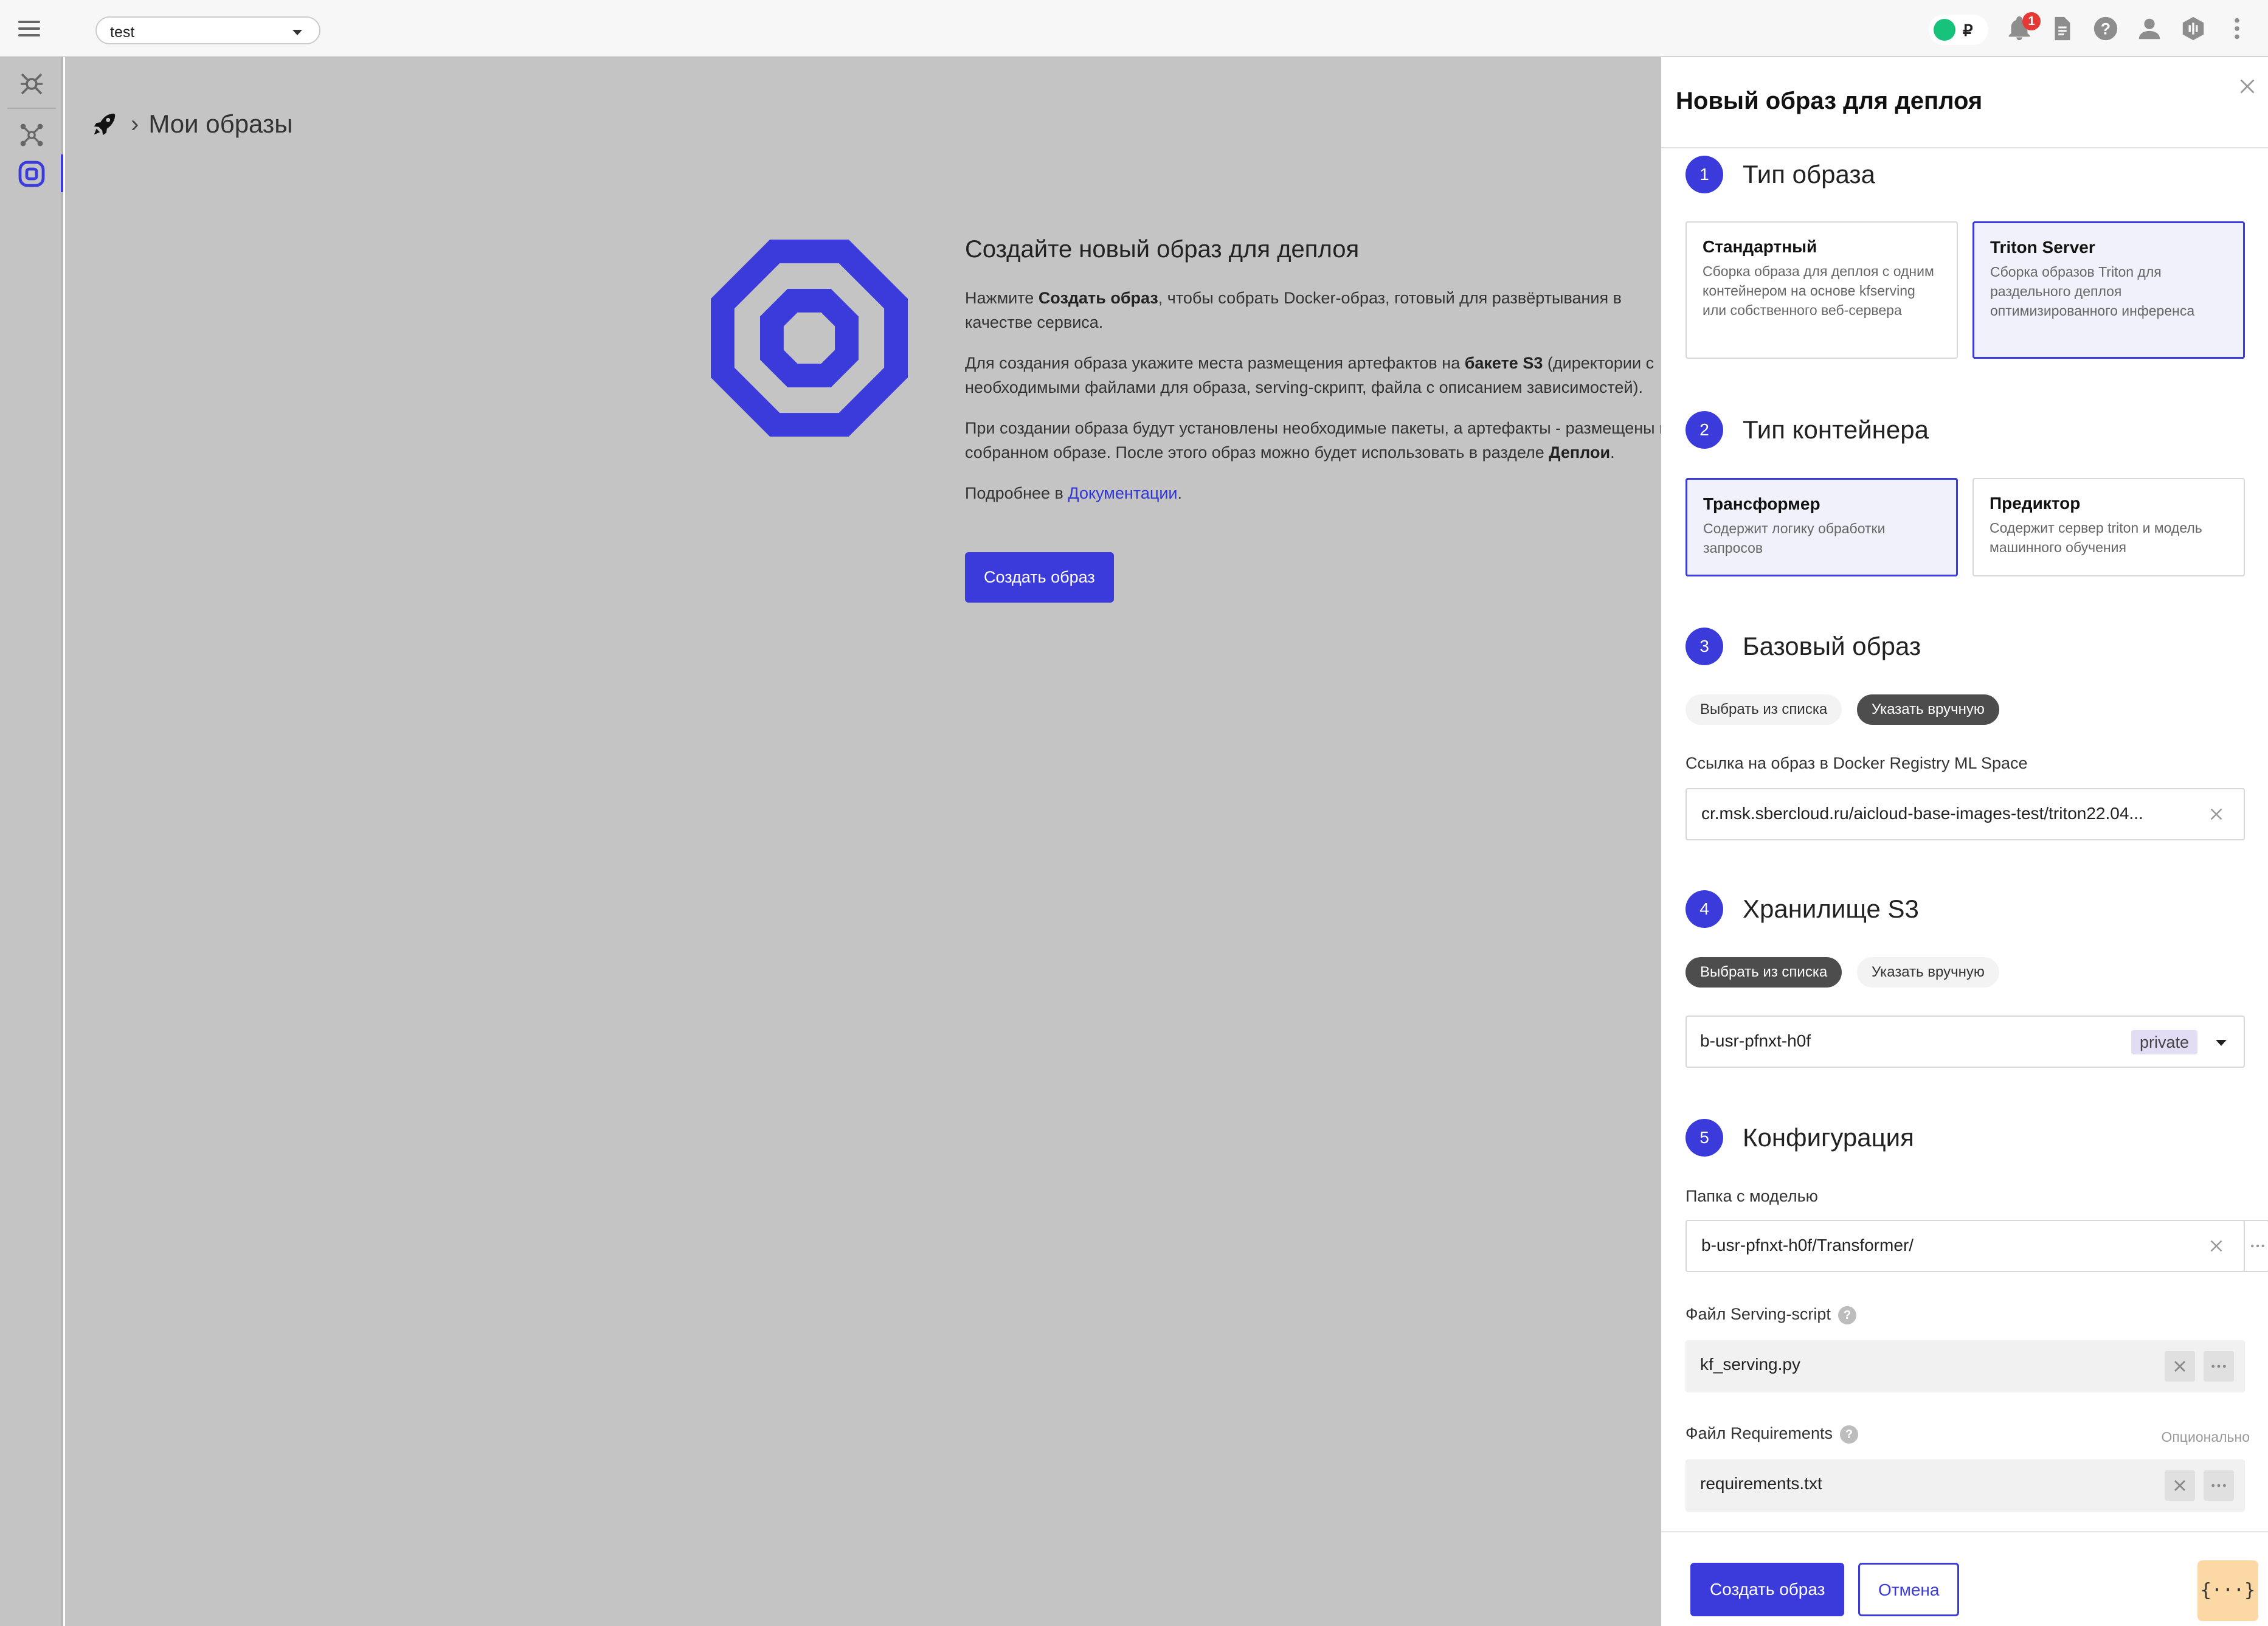  Describe the element at coordinates (1704, 909) in the screenshot. I see `step-number: 4` at that location.